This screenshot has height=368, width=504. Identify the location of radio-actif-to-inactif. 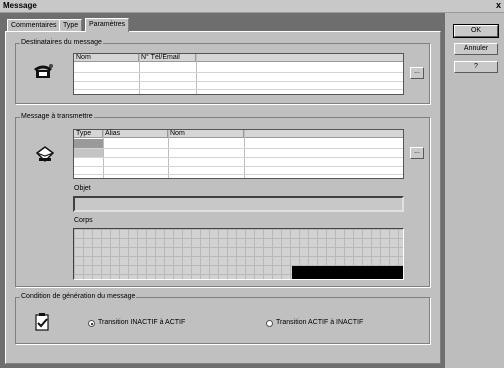
(269, 323).